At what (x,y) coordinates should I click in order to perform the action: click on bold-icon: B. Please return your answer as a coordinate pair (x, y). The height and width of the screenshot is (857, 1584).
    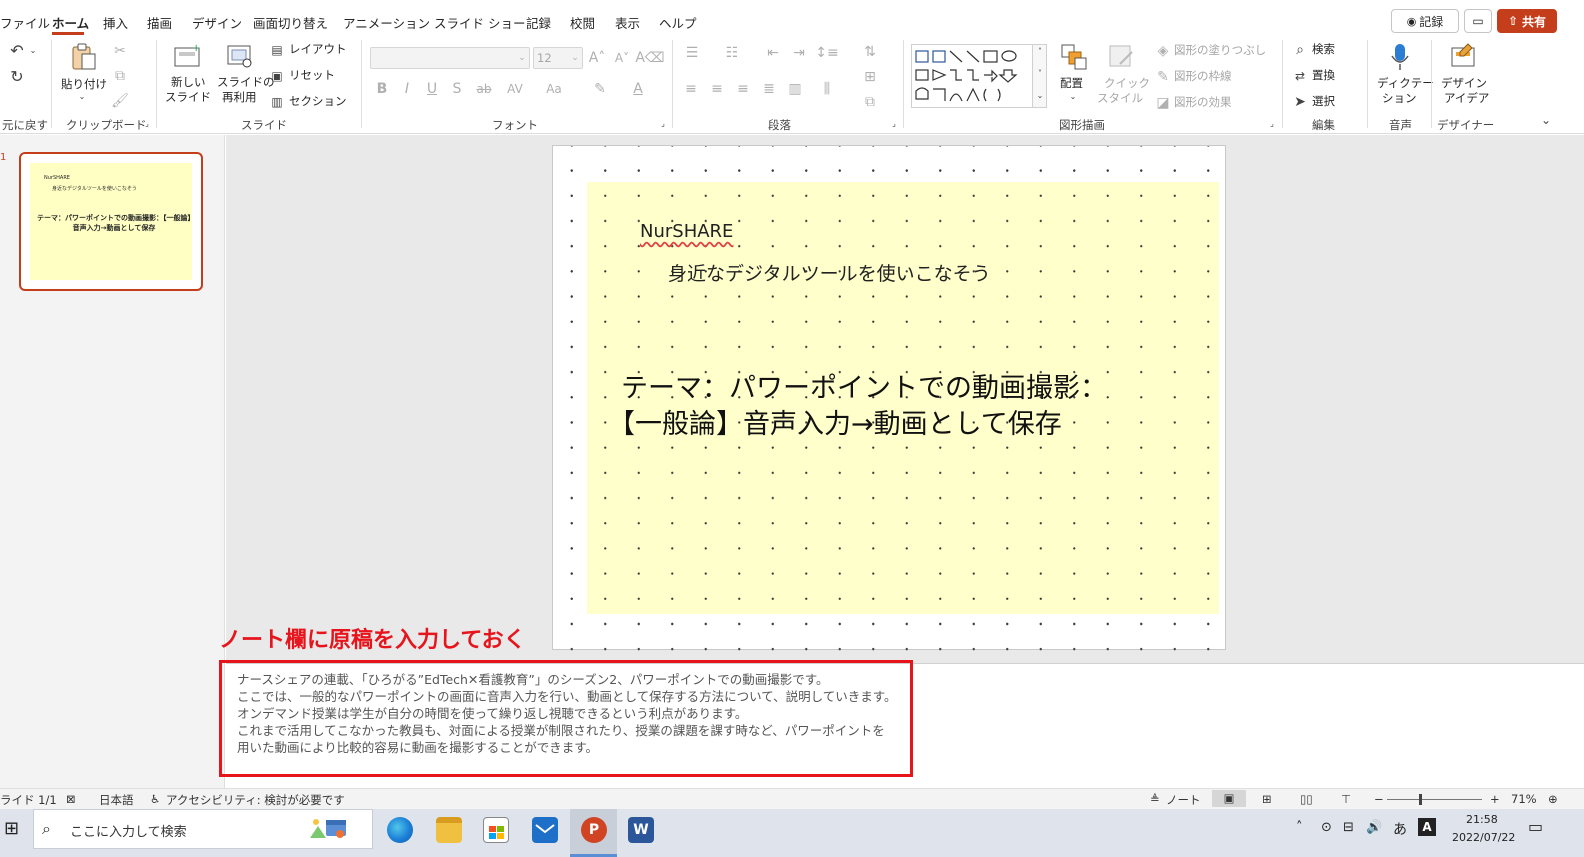
    Looking at the image, I should click on (382, 89).